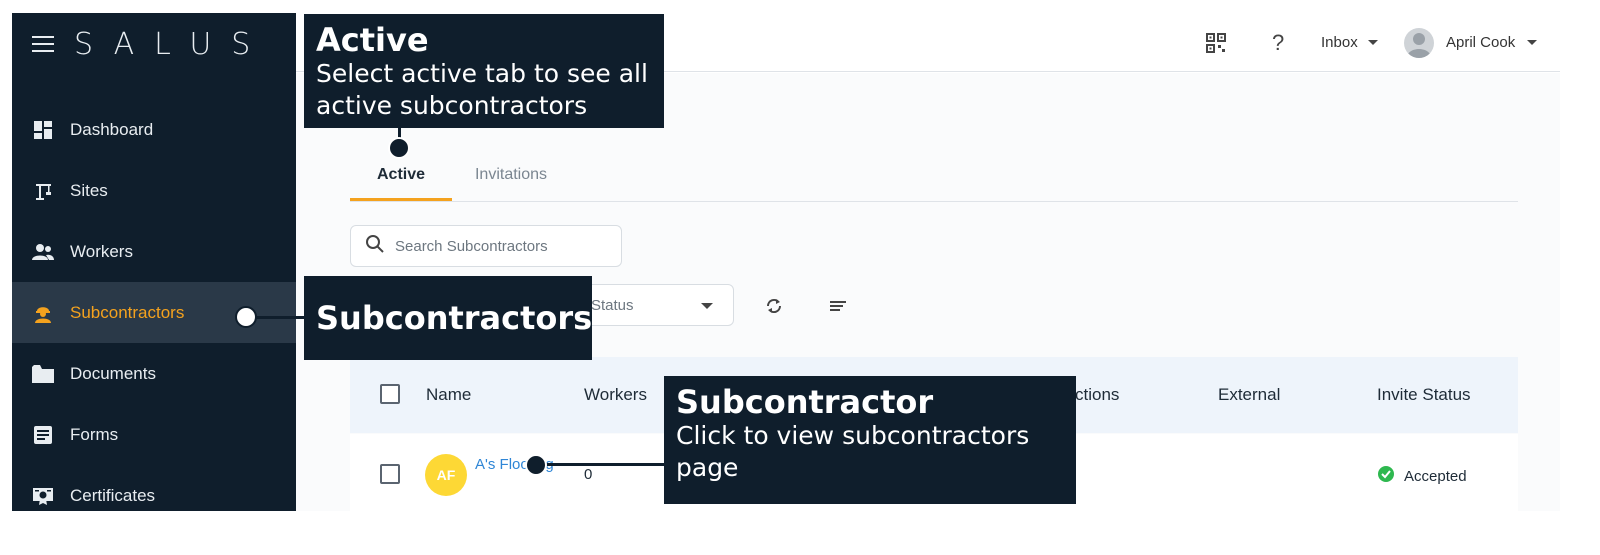 The image size is (1600, 555). I want to click on invite-status: Accepted, so click(1422, 476).